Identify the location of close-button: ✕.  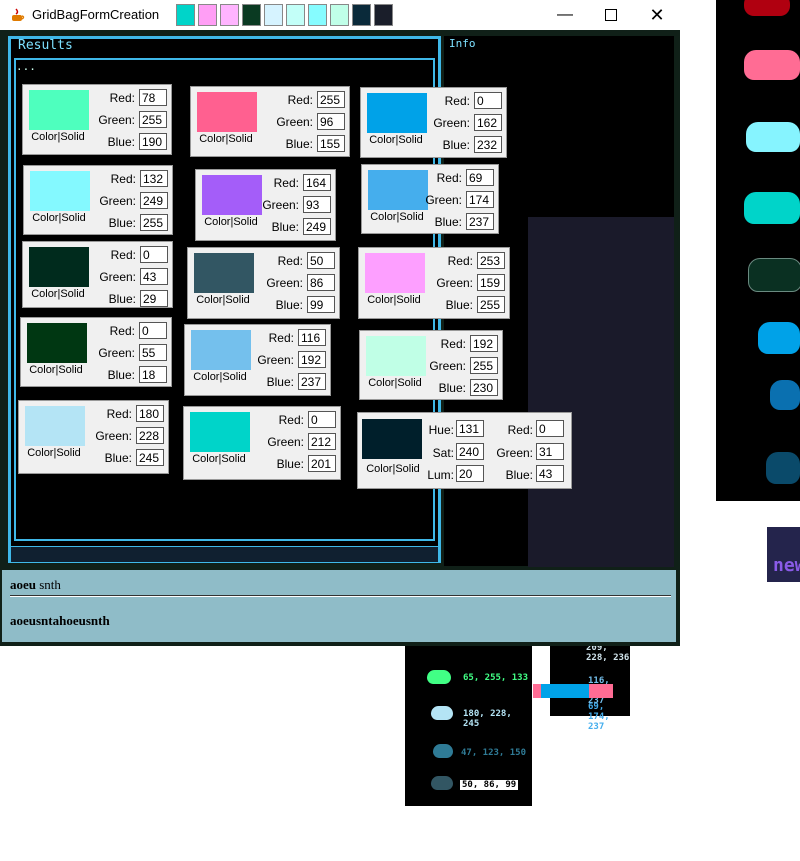
(657, 15).